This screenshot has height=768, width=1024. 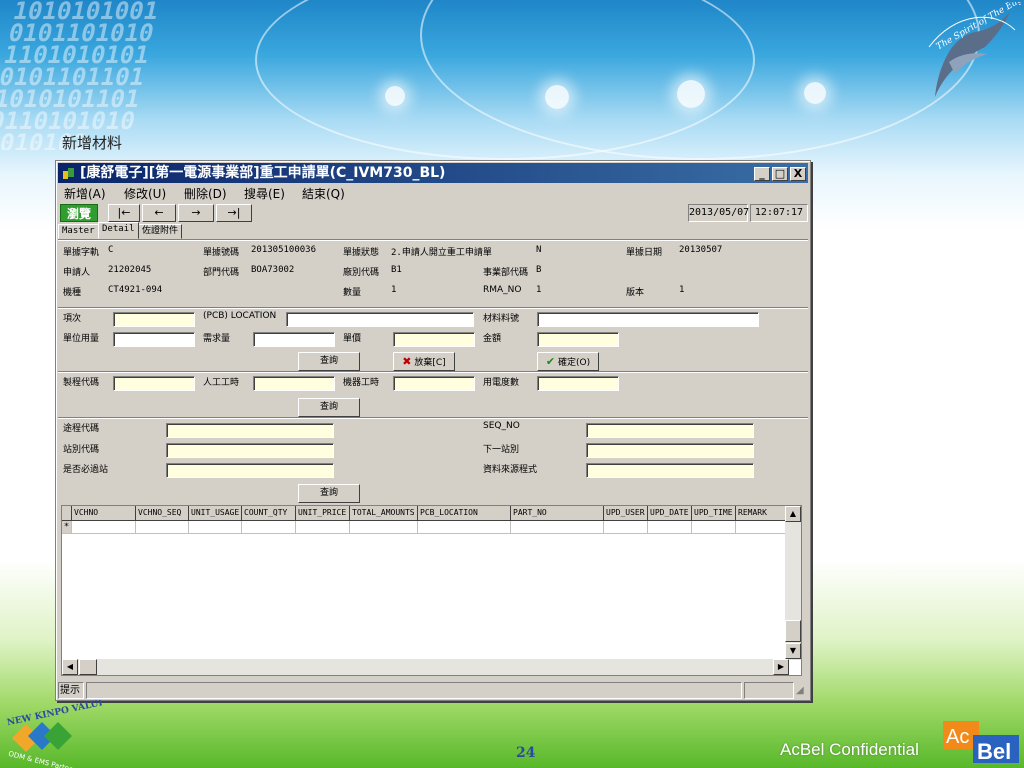 I want to click on col-vchno: VCHNO, so click(x=104, y=513).